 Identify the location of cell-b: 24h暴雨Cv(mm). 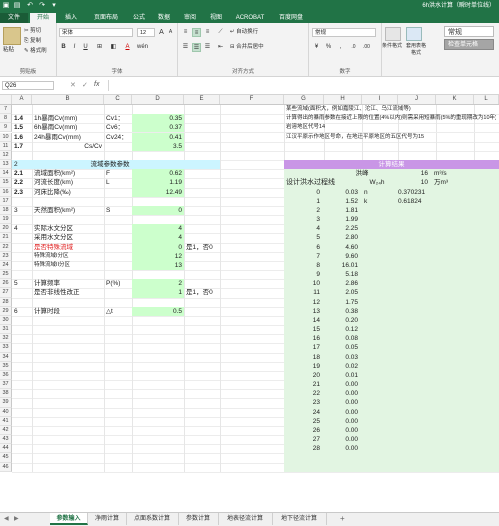
(68, 137).